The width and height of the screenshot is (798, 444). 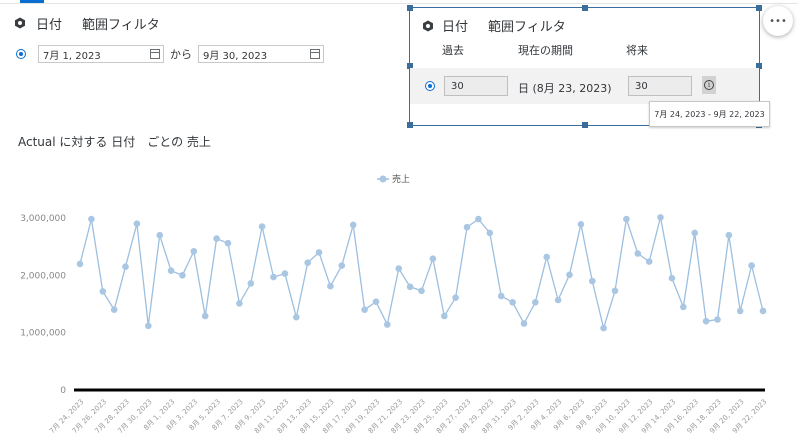 I want to click on past-periods-value: 30, so click(x=457, y=86).